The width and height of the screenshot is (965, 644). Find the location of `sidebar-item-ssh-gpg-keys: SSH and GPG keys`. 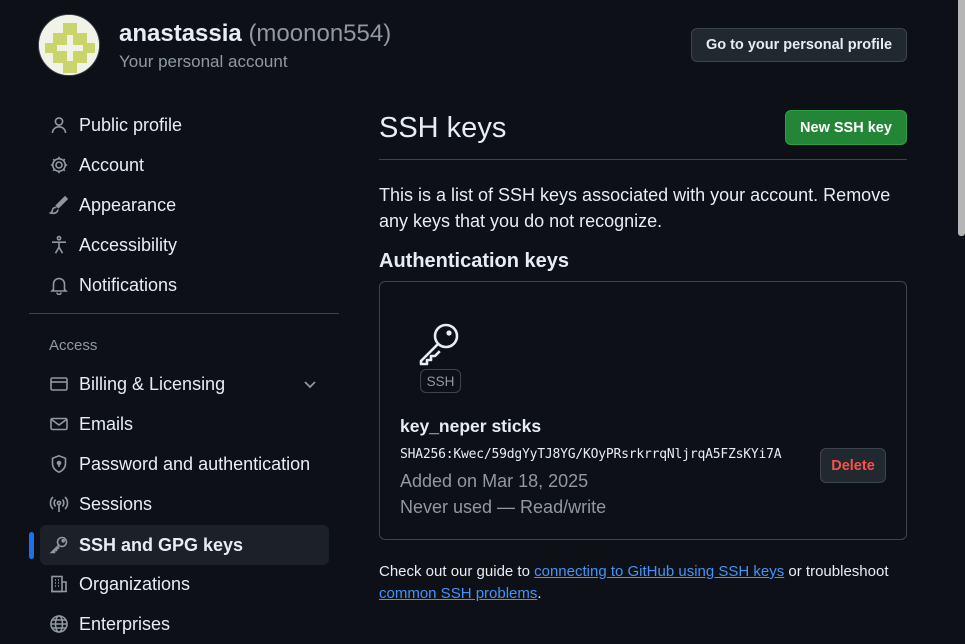

sidebar-item-ssh-gpg-keys: SSH and GPG keys is located at coordinates (184, 545).